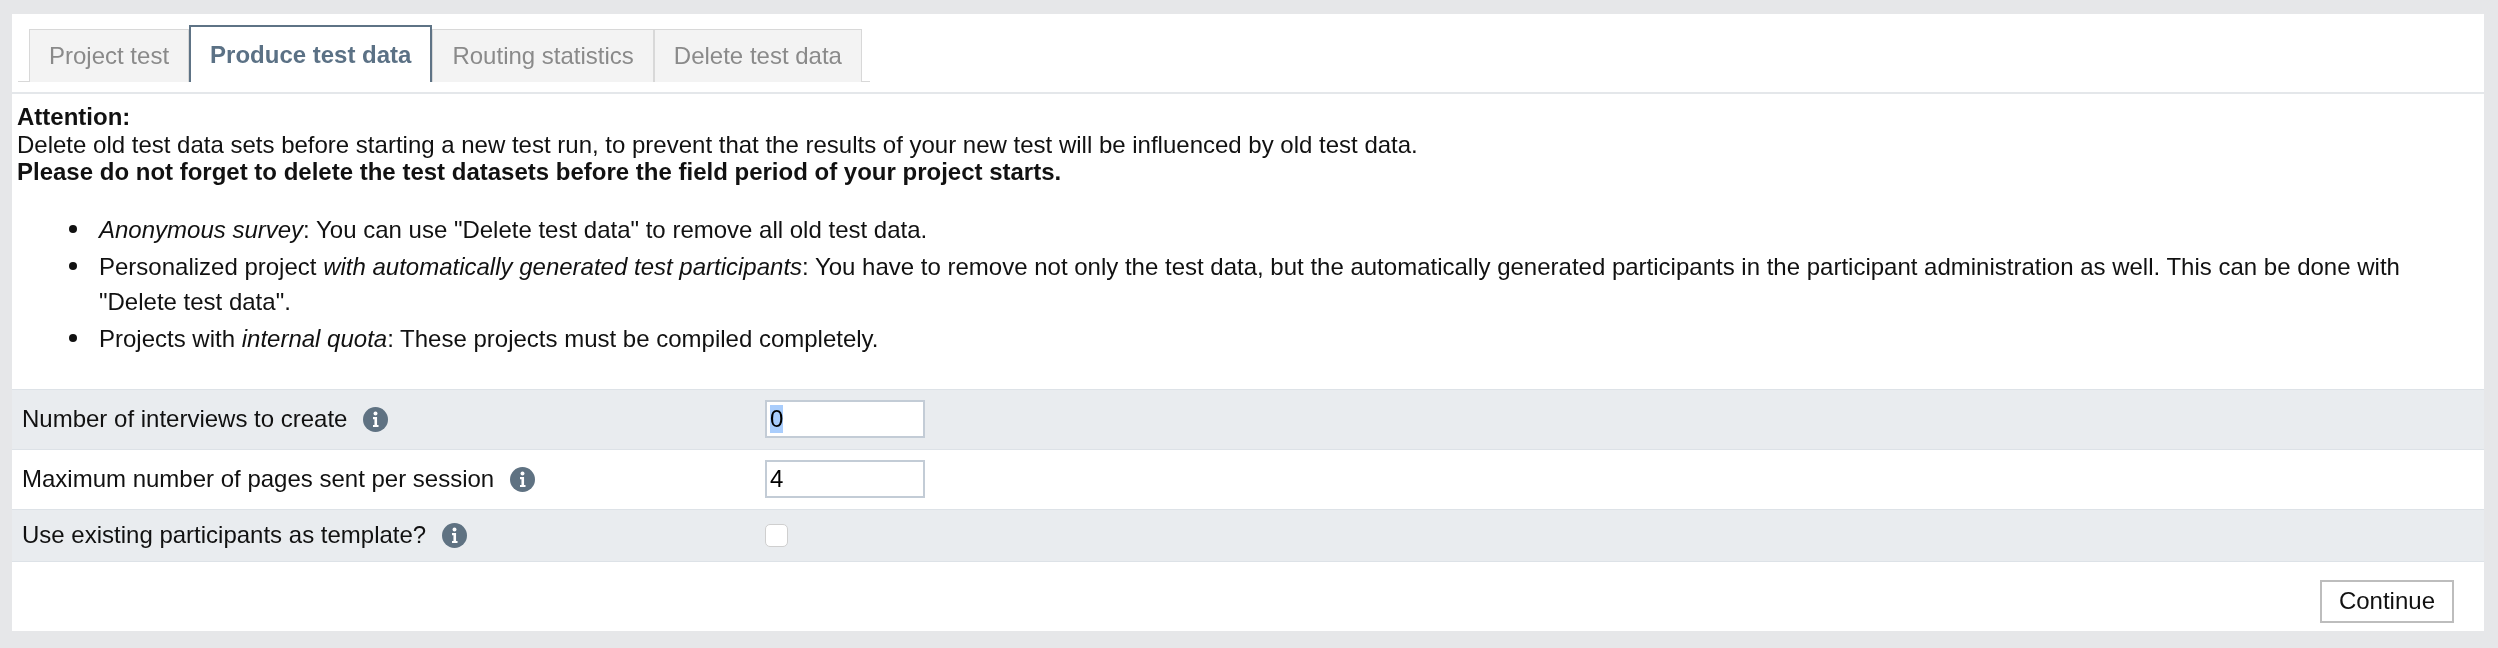 The height and width of the screenshot is (648, 2498). What do you see at coordinates (489, 338) in the screenshot?
I see `bullet-text: Projects with internal quota: These projects must be compiled completely.` at bounding box center [489, 338].